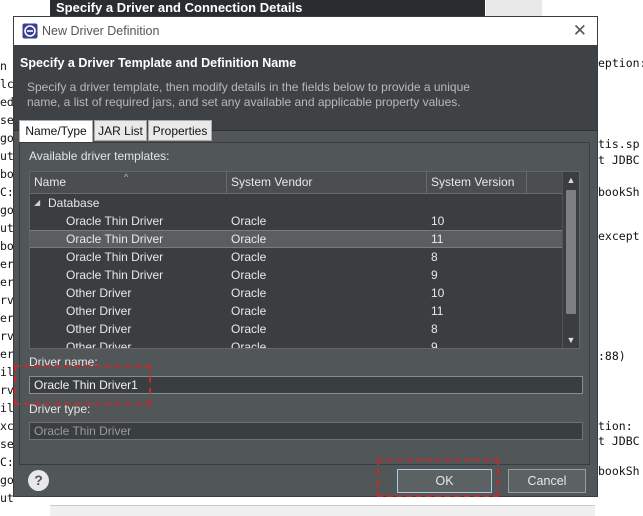 This screenshot has height=516, width=643. Describe the element at coordinates (37, 202) in the screenshot. I see `collapse-triangle-icon: ◢` at that location.